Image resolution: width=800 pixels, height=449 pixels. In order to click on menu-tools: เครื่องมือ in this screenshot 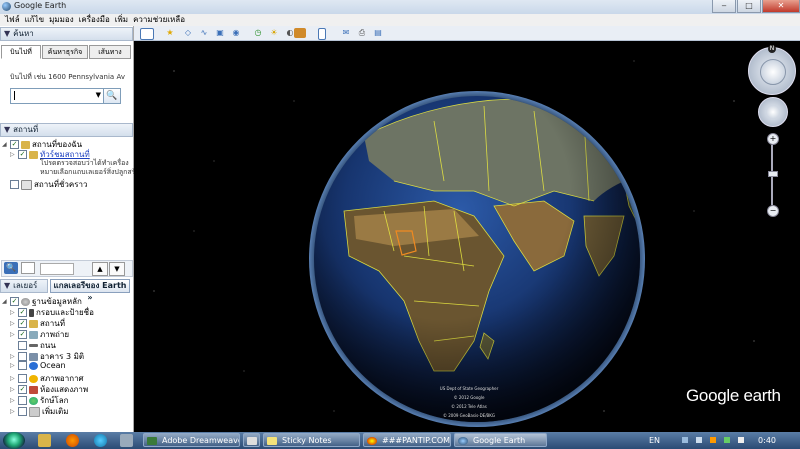, I will do `click(94, 20)`.